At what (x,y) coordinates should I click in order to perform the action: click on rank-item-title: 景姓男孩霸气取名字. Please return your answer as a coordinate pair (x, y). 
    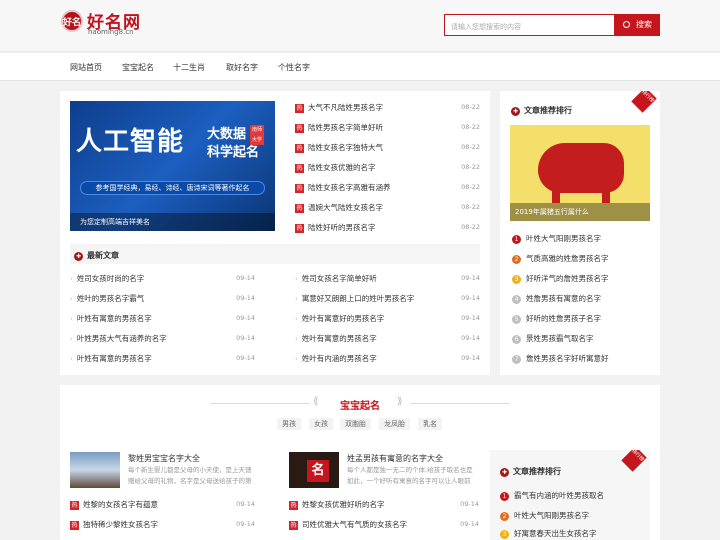
    Looking at the image, I should click on (560, 338).